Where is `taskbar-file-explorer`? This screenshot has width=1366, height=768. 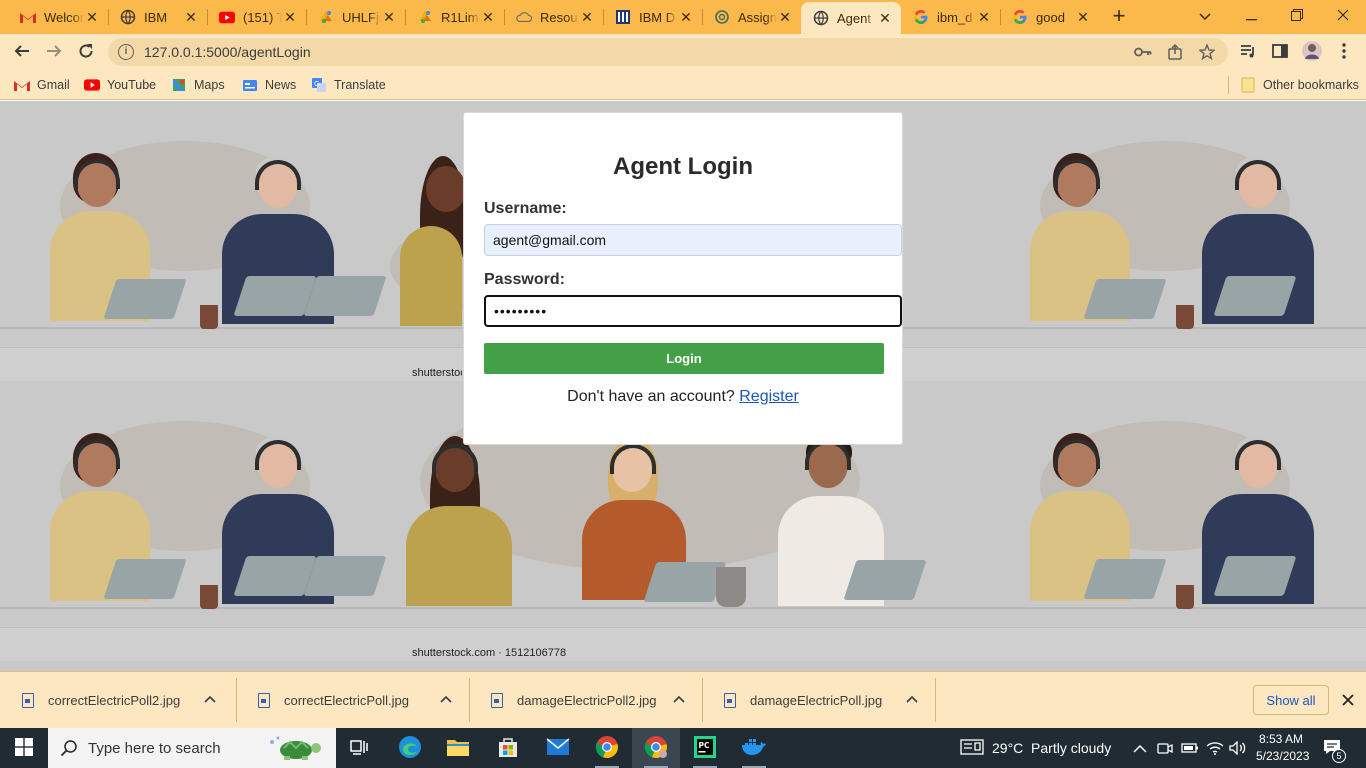
taskbar-file-explorer is located at coordinates (458, 748).